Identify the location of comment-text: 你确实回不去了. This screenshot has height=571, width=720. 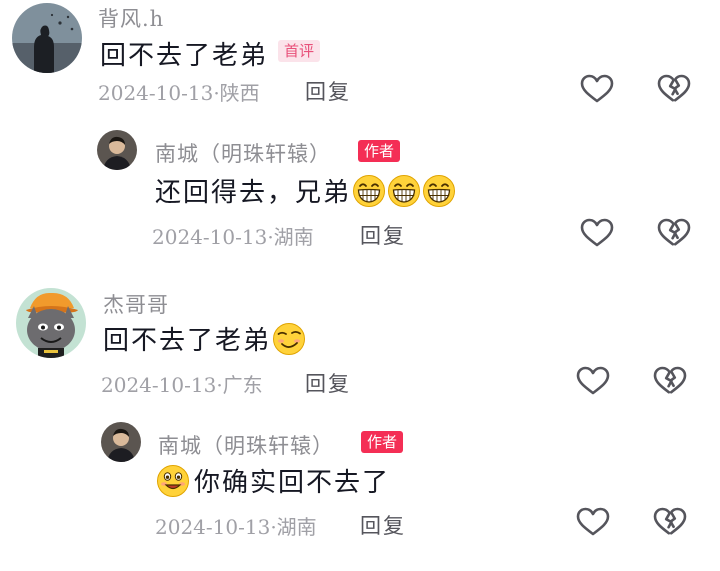
(273, 480).